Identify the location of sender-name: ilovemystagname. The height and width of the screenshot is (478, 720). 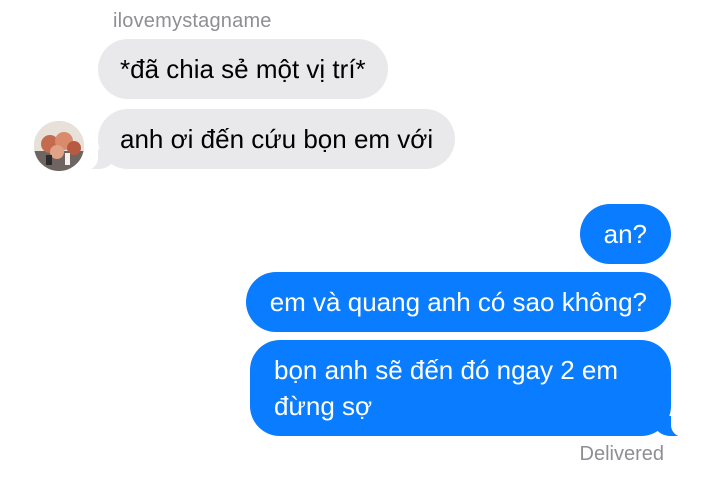
(192, 21).